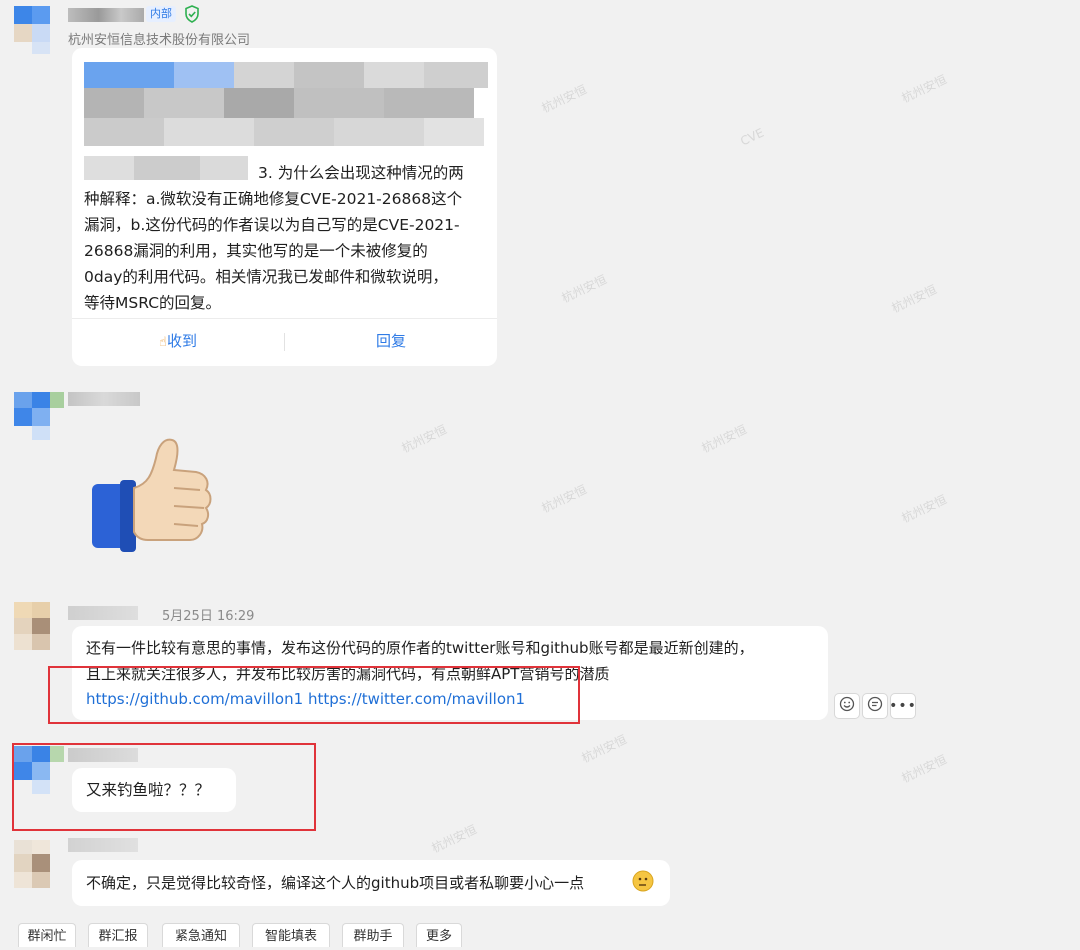 The image size is (1080, 950). I want to click on more-actions-button: •••, so click(903, 706).